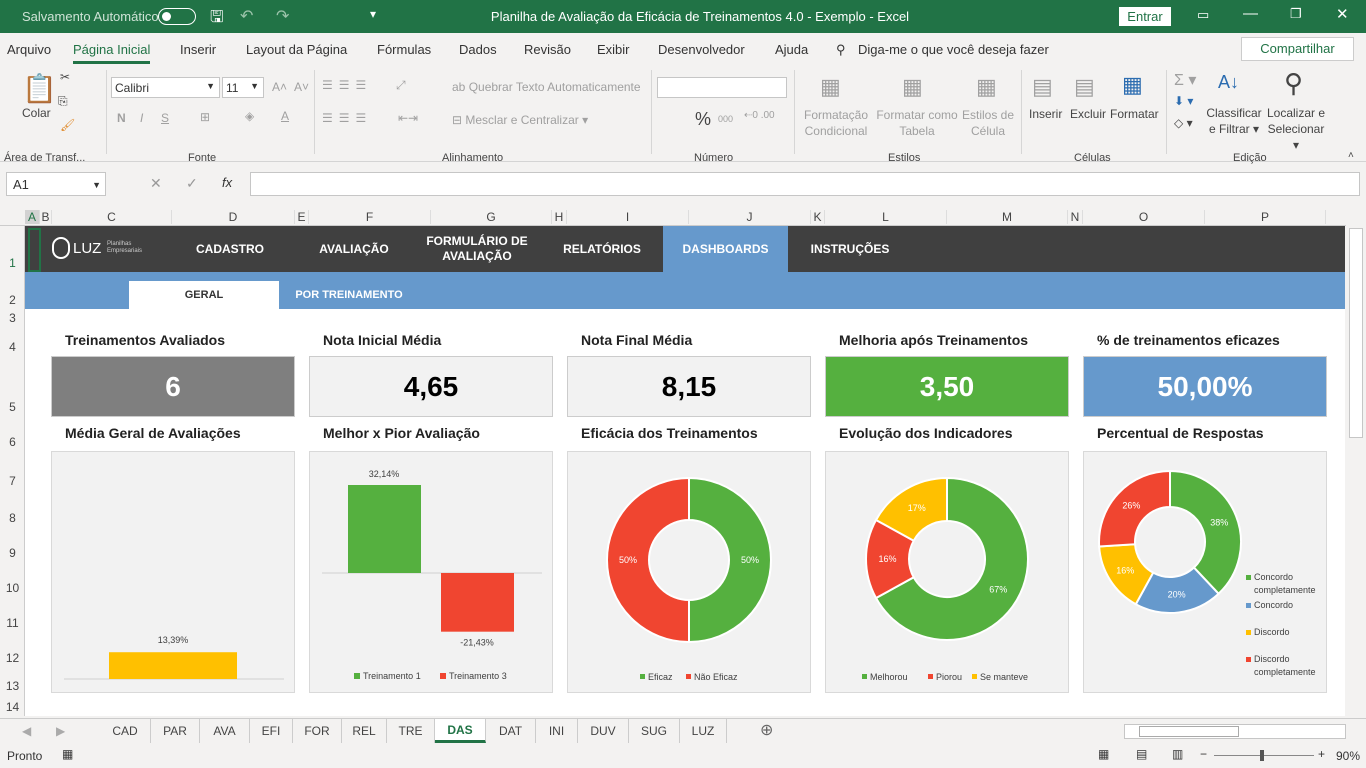  Describe the element at coordinates (404, 49) in the screenshot. I see `tab-formulas: Fórmulas` at that location.